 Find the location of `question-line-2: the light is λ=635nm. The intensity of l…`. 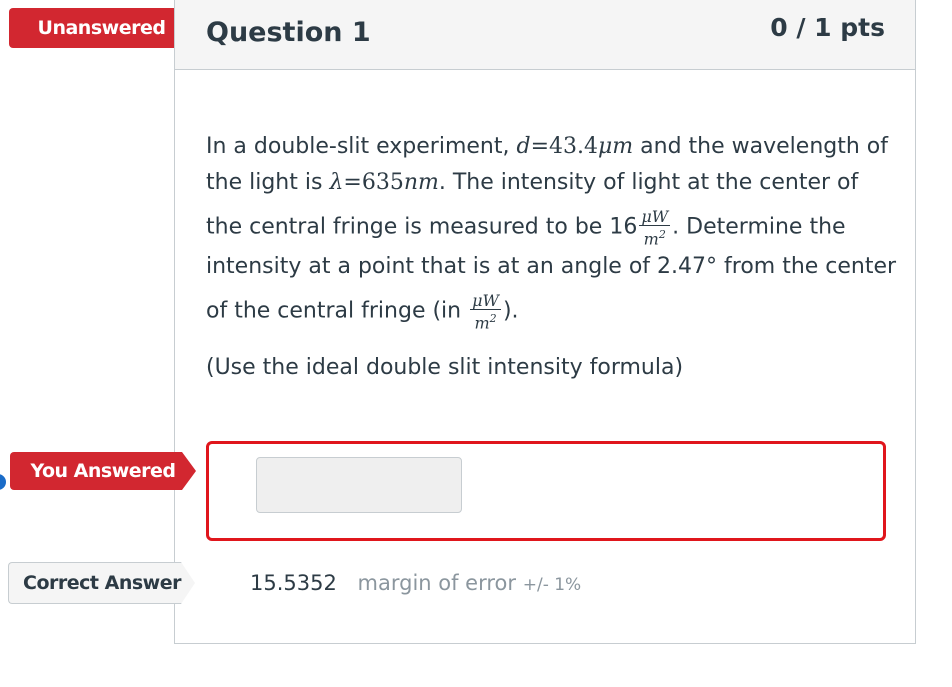

question-line-2: the light is λ=635nm. The intensity of l… is located at coordinates (532, 182).